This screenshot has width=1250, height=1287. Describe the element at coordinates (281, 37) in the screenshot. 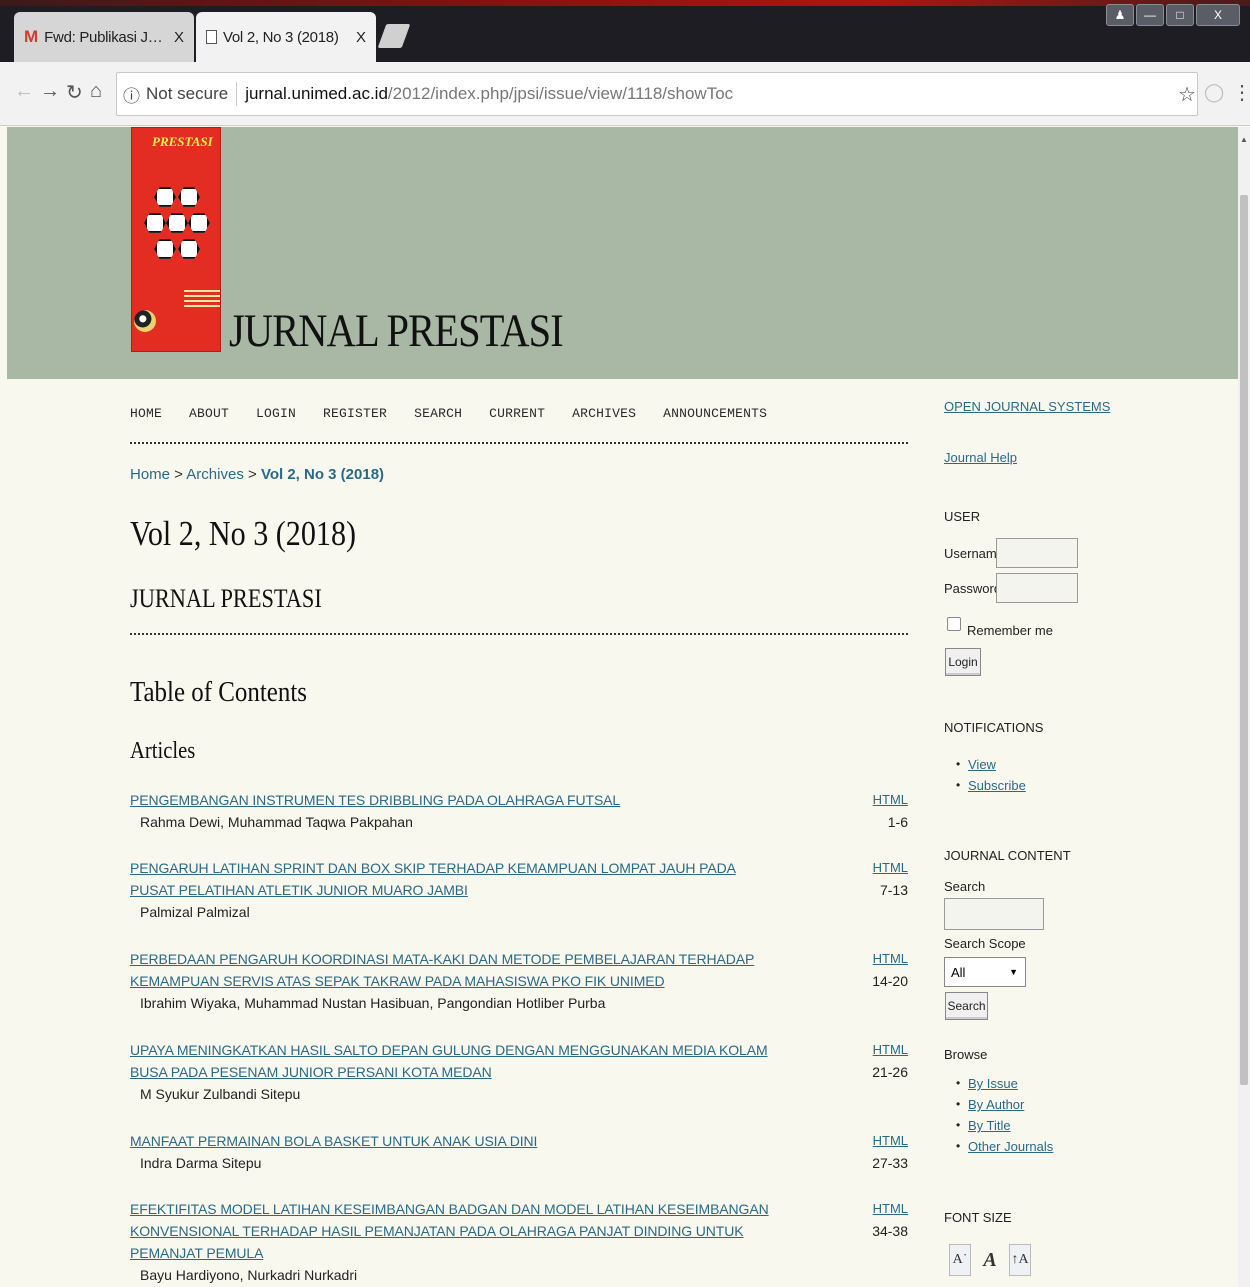

I see `tab-current-label: Vol 2, No 3 (2018)` at that location.